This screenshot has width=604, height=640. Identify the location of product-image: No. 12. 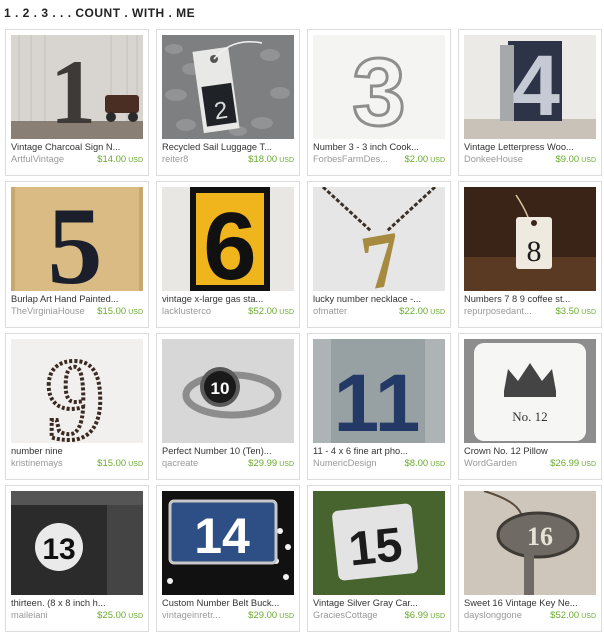
(530, 391).